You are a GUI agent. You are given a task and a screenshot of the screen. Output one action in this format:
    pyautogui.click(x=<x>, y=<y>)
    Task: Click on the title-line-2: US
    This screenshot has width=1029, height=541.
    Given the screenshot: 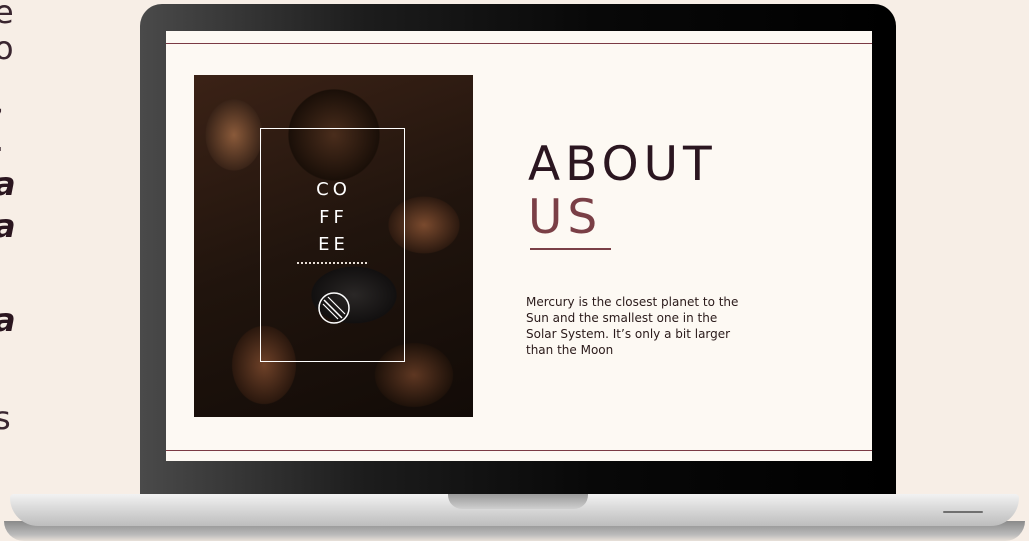 What is the action you would take?
    pyautogui.click(x=565, y=217)
    